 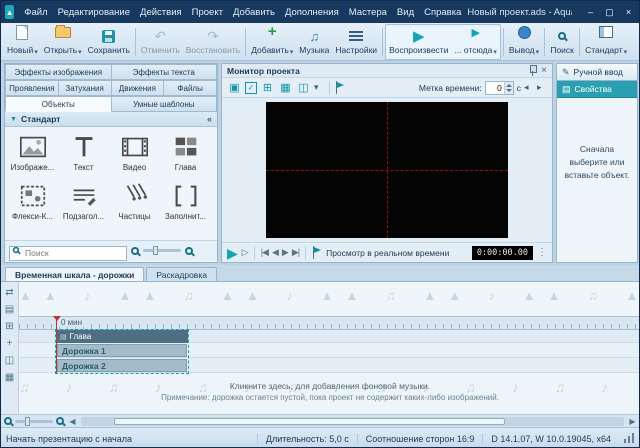 I want to click on grid-icon: ⊞, so click(x=267, y=87).